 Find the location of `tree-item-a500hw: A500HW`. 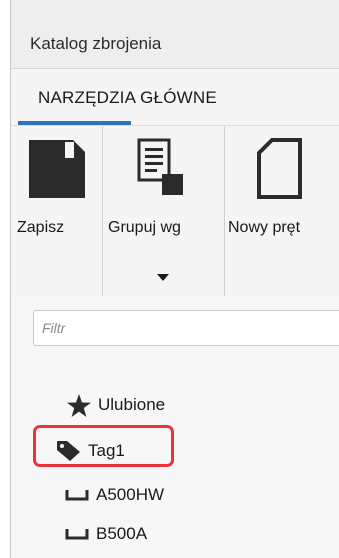

tree-item-a500hw: A500HW is located at coordinates (114, 495).